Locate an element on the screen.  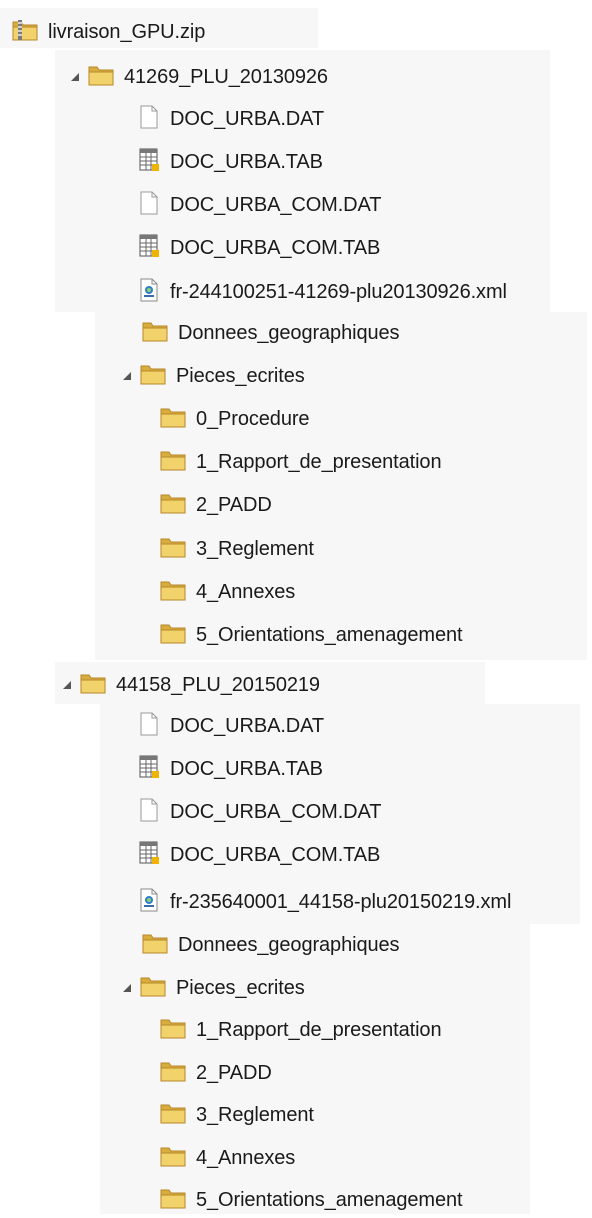
tree-item-file: fr-235640001_44158-plu20150219.xml is located at coordinates (324, 902).